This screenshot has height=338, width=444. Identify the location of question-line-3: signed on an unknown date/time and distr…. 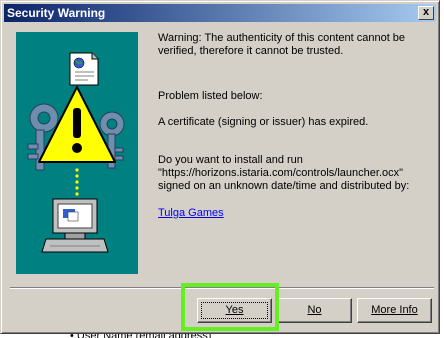
(284, 186).